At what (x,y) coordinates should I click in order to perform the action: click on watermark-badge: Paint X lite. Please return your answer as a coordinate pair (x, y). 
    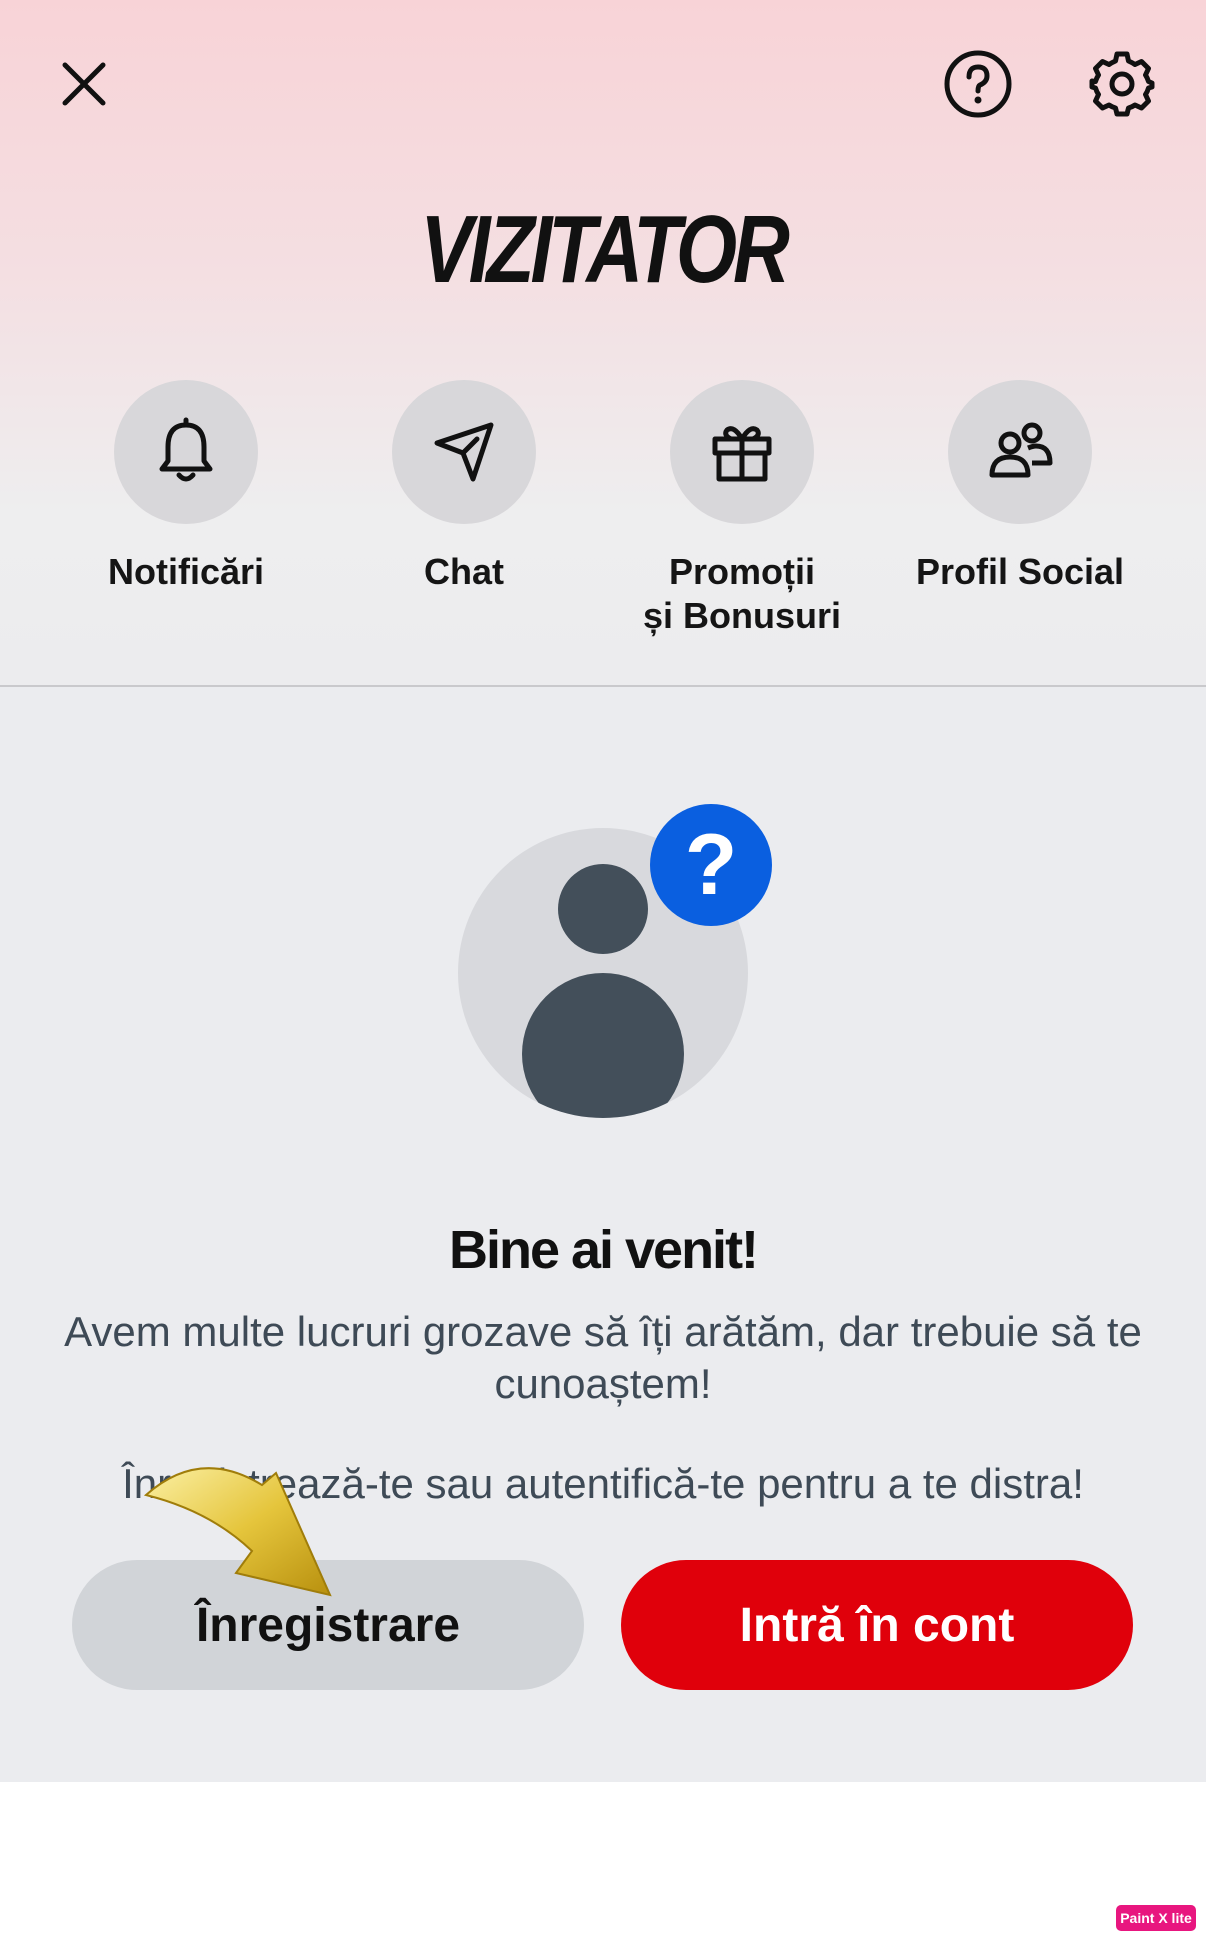
    Looking at the image, I should click on (1156, 1918).